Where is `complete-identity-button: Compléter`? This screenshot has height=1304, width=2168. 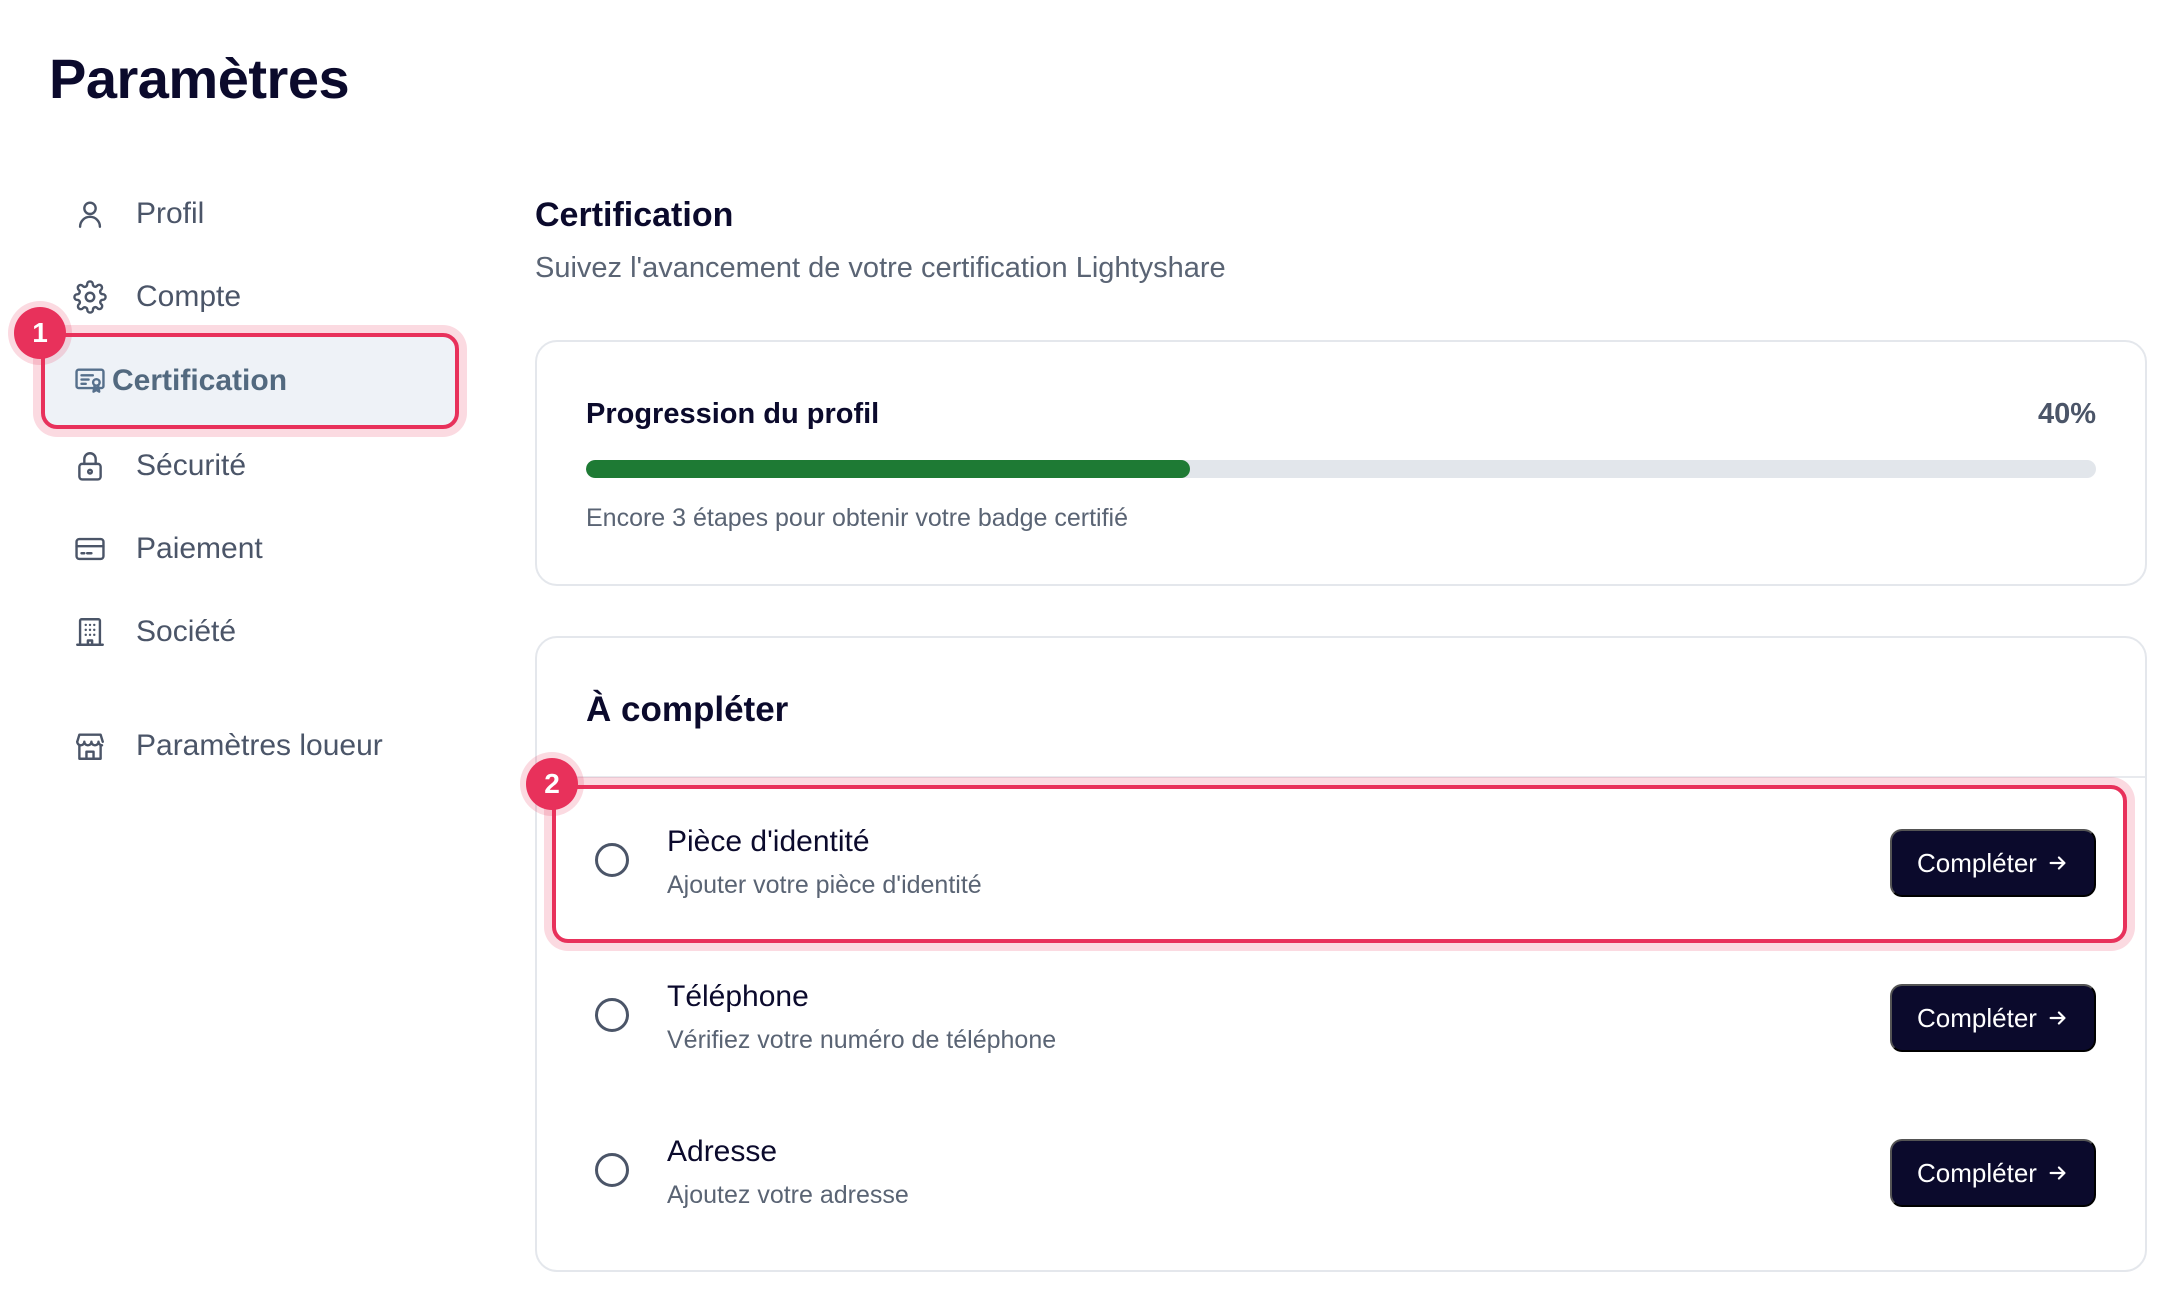 complete-identity-button: Compléter is located at coordinates (1993, 863).